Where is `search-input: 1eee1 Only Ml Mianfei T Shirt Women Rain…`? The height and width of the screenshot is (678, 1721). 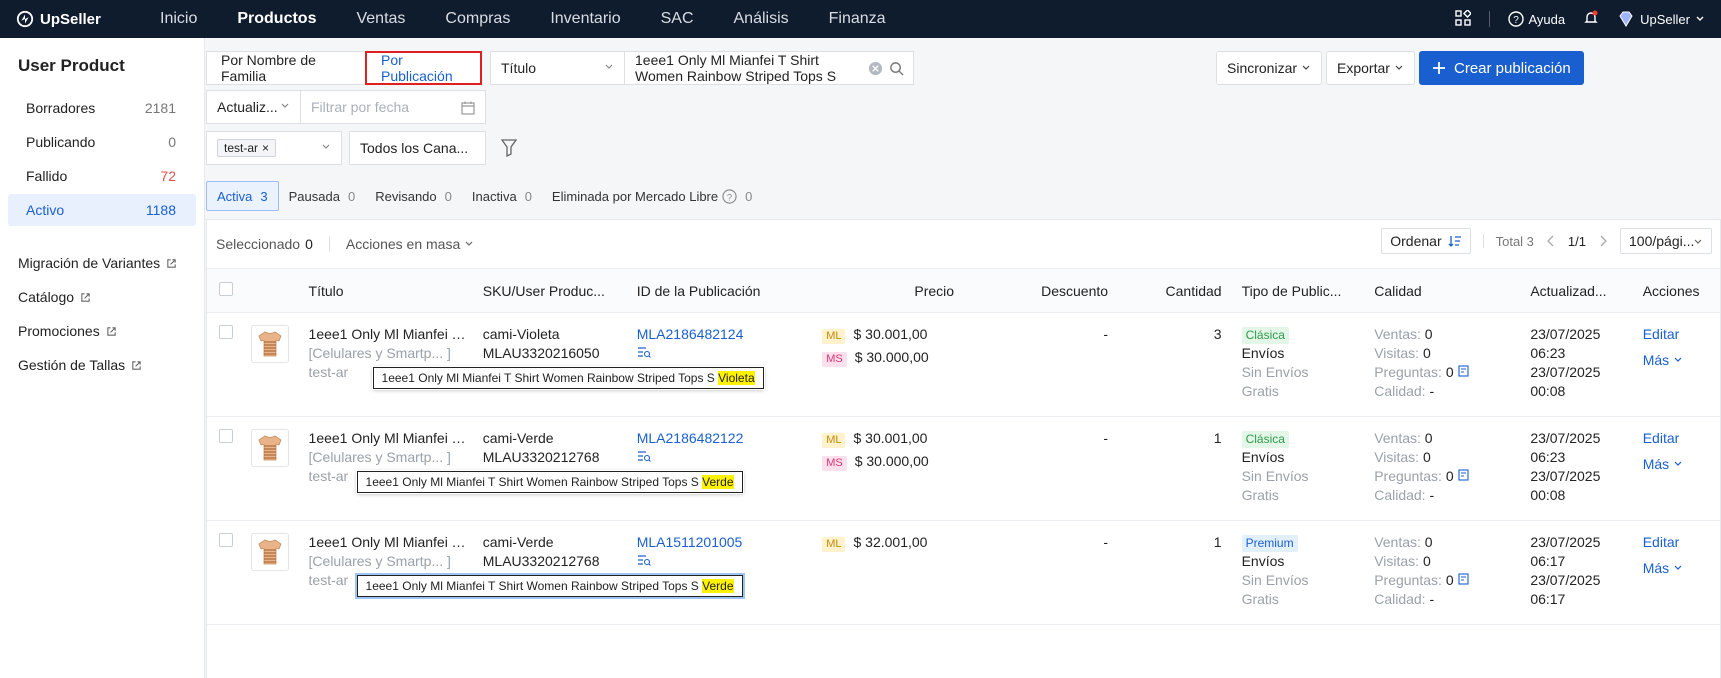
search-input: 1eee1 Only Ml Mianfei T Shirt Women Rain… is located at coordinates (769, 68).